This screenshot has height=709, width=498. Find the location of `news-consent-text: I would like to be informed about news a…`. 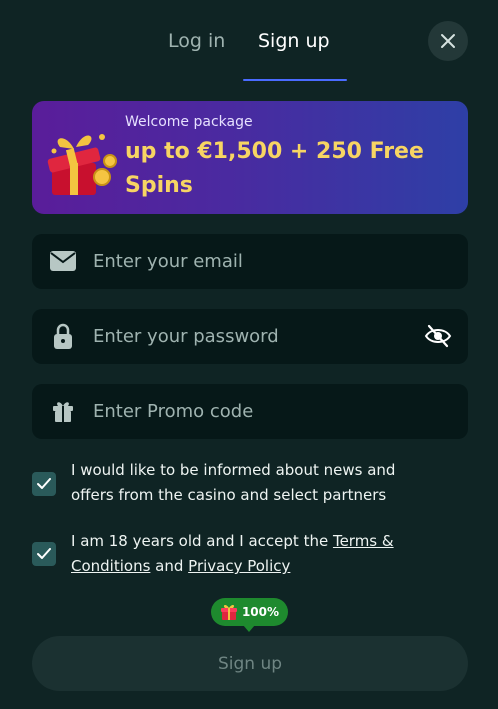

news-consent-text: I would like to be informed about news a… is located at coordinates (233, 482).